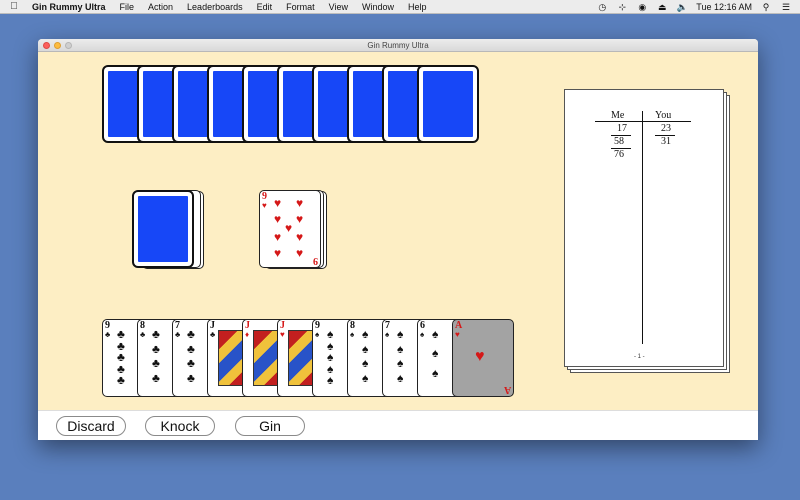  Describe the element at coordinates (662, 7) in the screenshot. I see `eject-icon: ⏏` at that location.